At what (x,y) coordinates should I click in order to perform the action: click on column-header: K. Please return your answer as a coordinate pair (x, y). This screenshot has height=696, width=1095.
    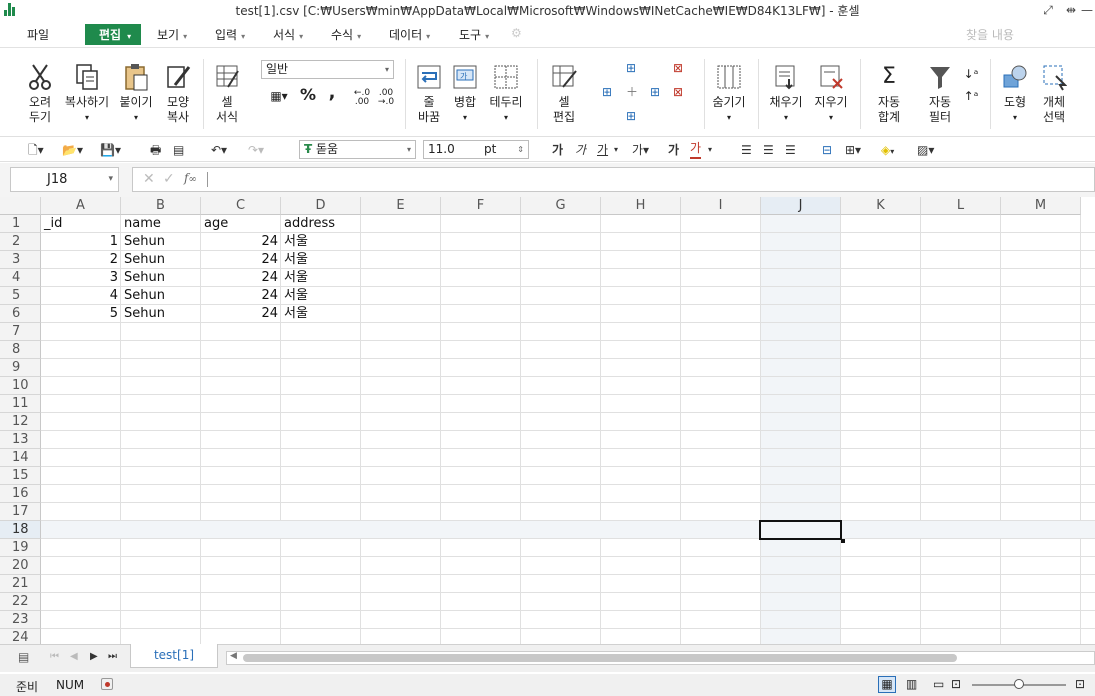
    Looking at the image, I should click on (881, 206).